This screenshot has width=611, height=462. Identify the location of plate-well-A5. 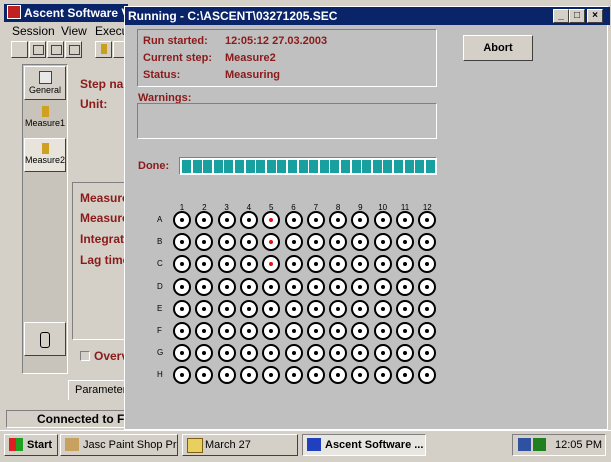
(271, 220).